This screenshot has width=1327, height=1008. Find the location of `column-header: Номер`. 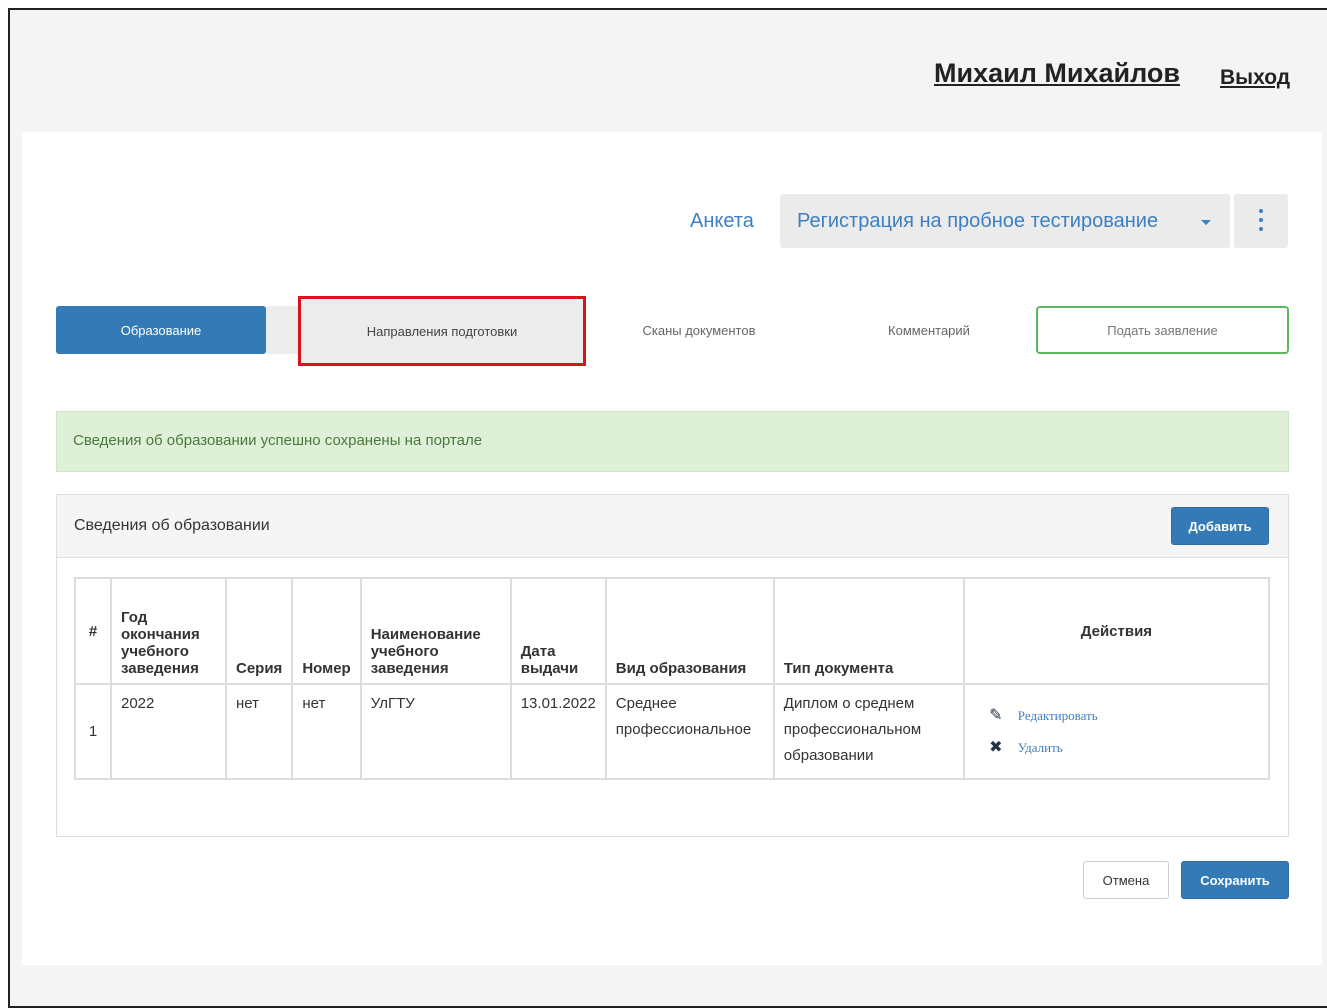

column-header: Номер is located at coordinates (326, 631).